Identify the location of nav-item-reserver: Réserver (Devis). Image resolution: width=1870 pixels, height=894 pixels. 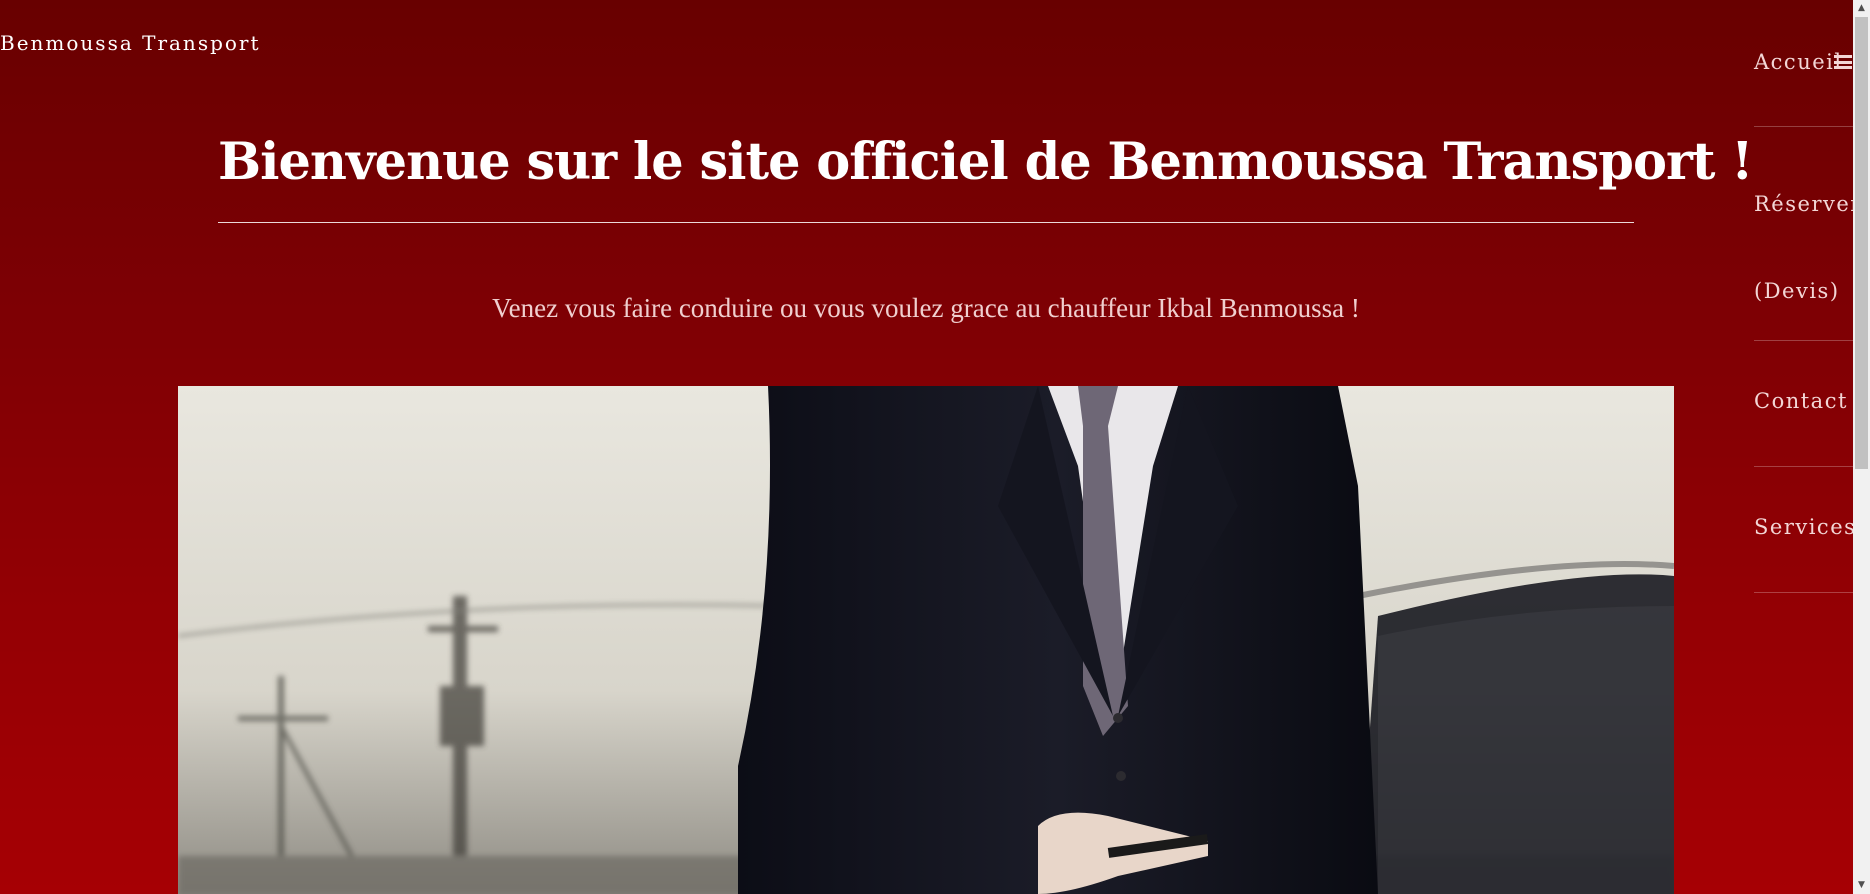
(1807, 234).